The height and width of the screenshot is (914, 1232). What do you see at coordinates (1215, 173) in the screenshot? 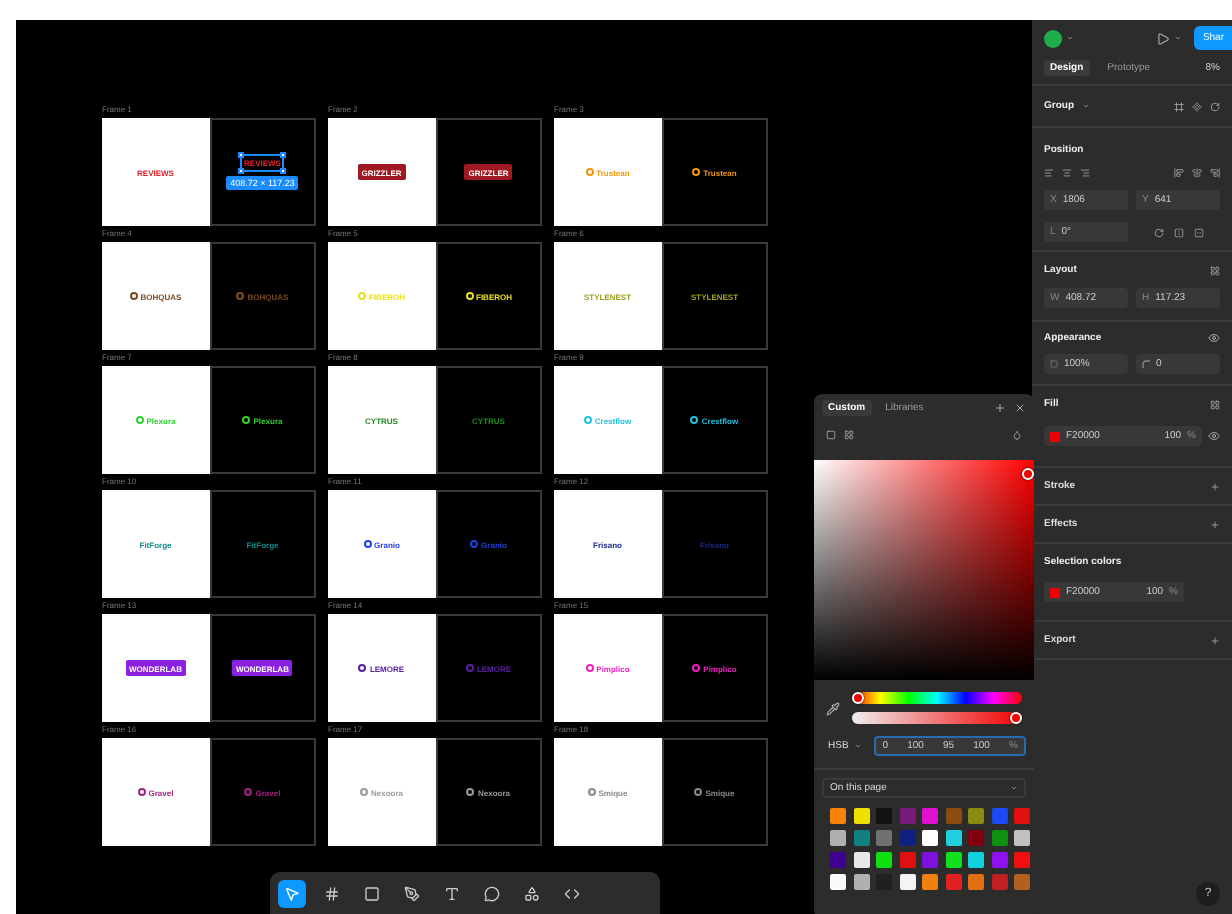
I see `align-bottom-icon` at bounding box center [1215, 173].